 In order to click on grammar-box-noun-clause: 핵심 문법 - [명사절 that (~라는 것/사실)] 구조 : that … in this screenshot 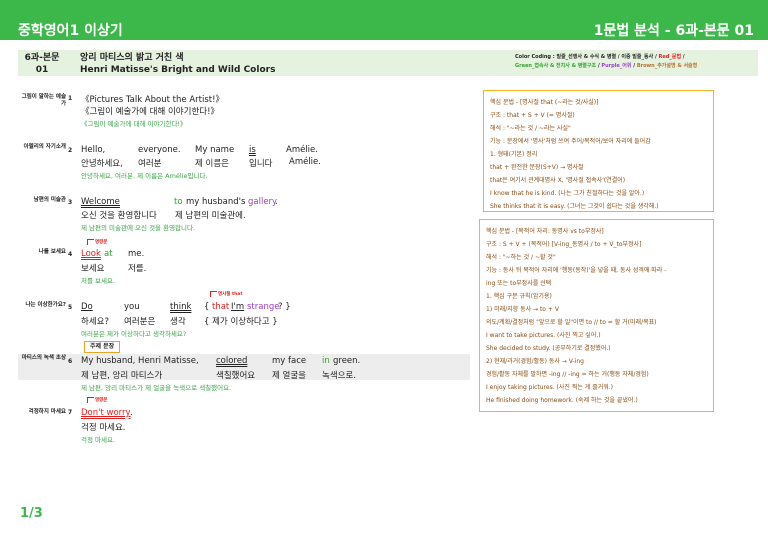, I will do `click(598, 151)`.